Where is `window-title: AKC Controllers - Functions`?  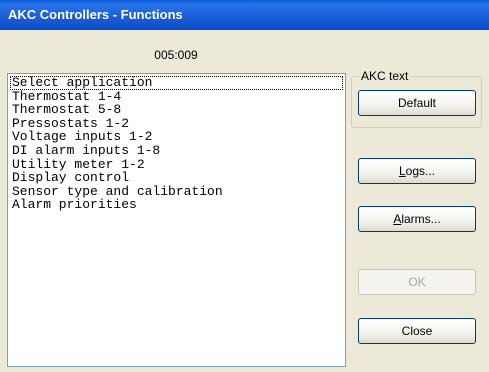
window-title: AKC Controllers - Functions is located at coordinates (95, 14).